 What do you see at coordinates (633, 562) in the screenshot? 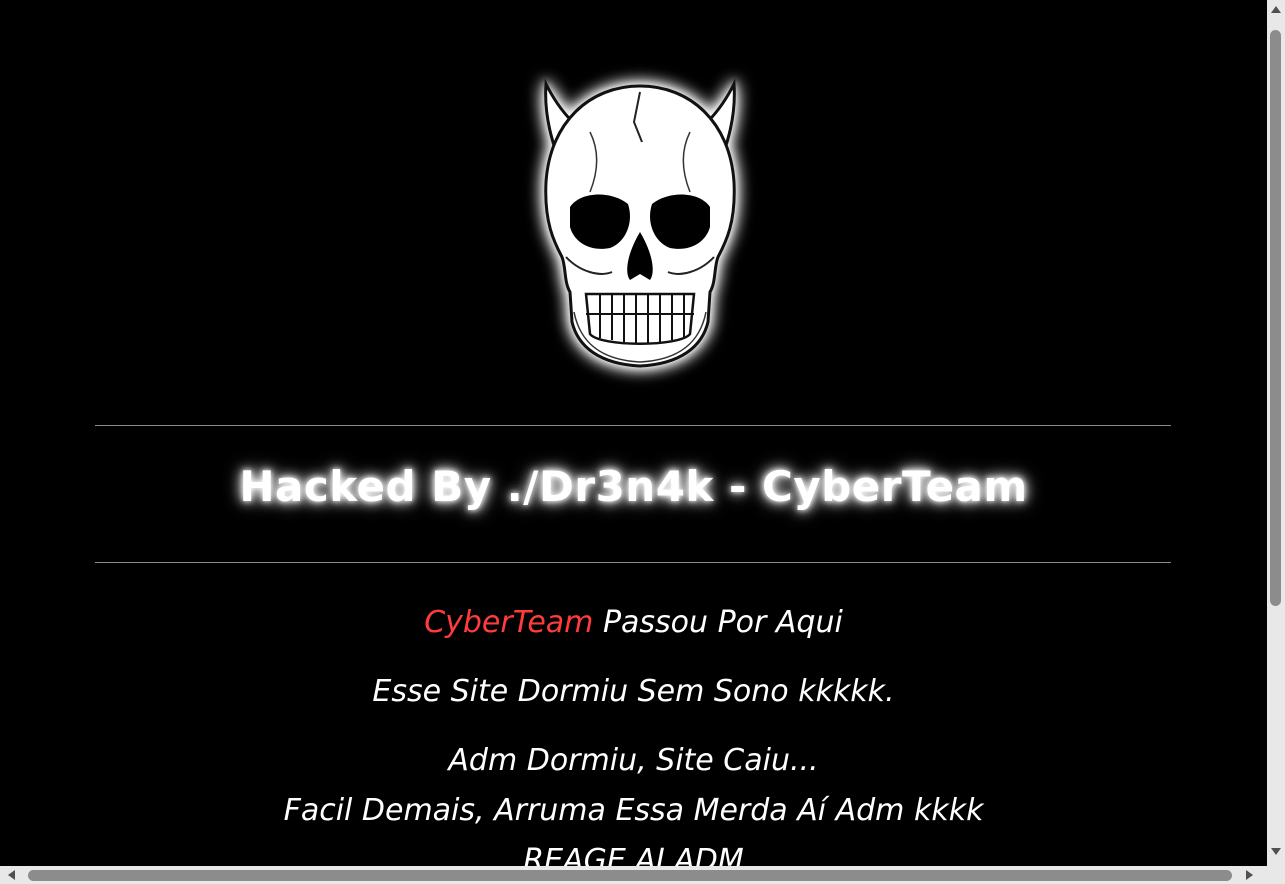
I see `divider-bottom` at bounding box center [633, 562].